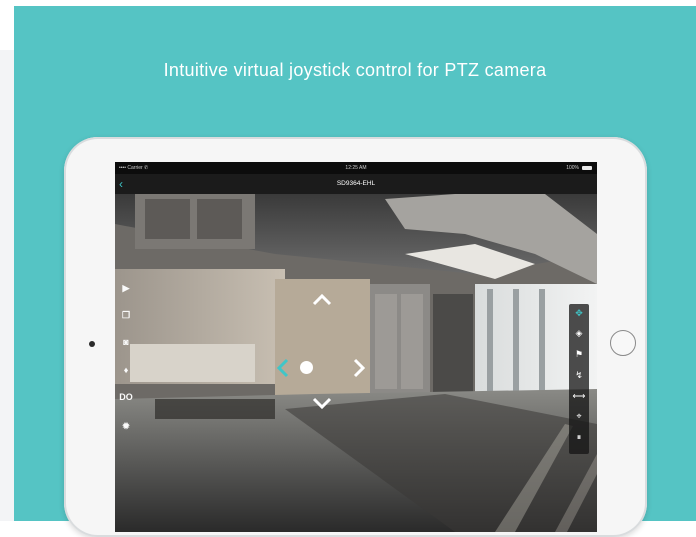 The image size is (696, 537). Describe the element at coordinates (579, 333) in the screenshot. I see `target-icon: ◈` at that location.